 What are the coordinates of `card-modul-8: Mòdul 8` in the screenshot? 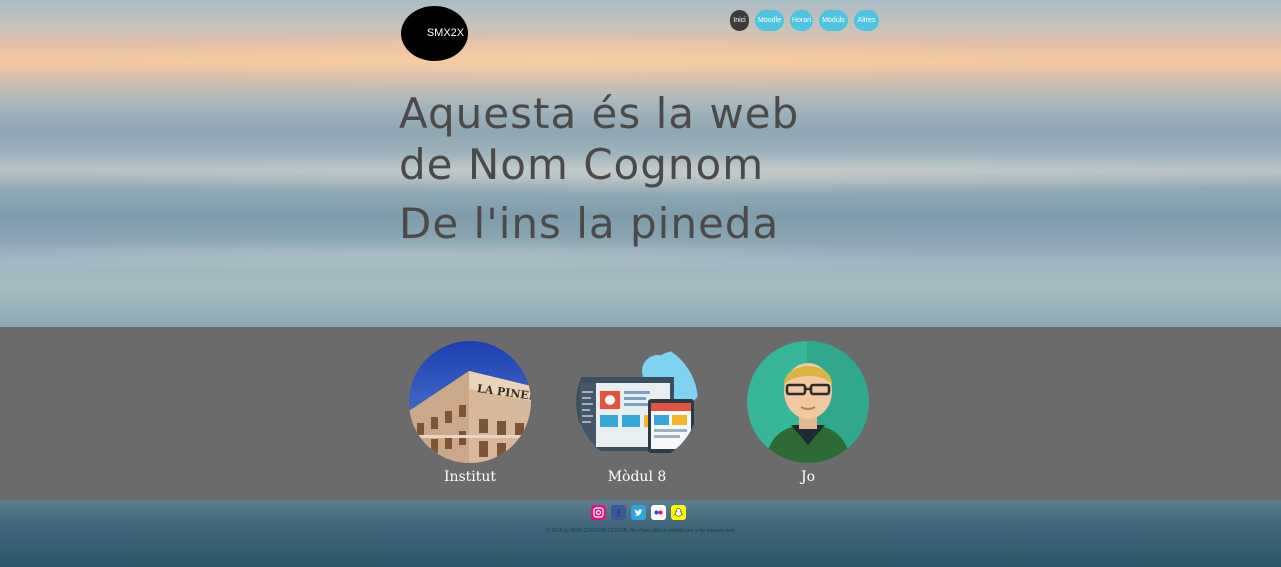 It's located at (637, 413).